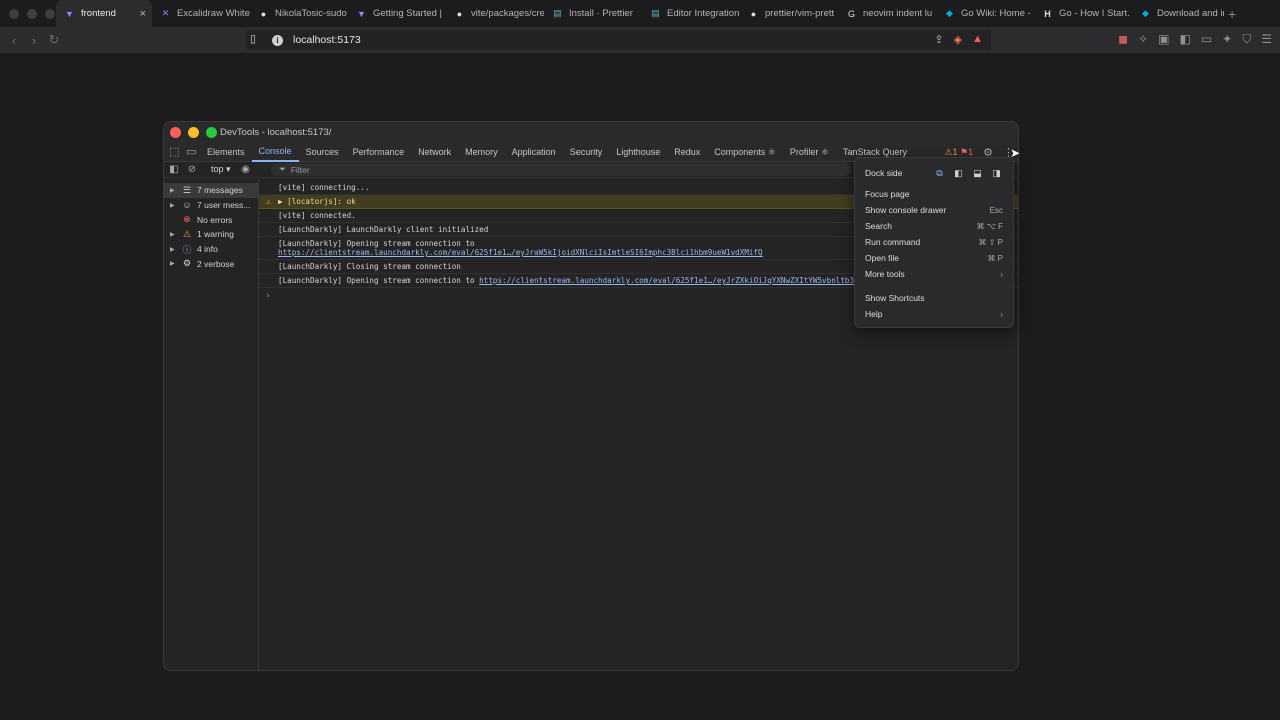 The height and width of the screenshot is (720, 1280). Describe the element at coordinates (143, 14) in the screenshot. I see `close-tab-icon: ×` at that location.